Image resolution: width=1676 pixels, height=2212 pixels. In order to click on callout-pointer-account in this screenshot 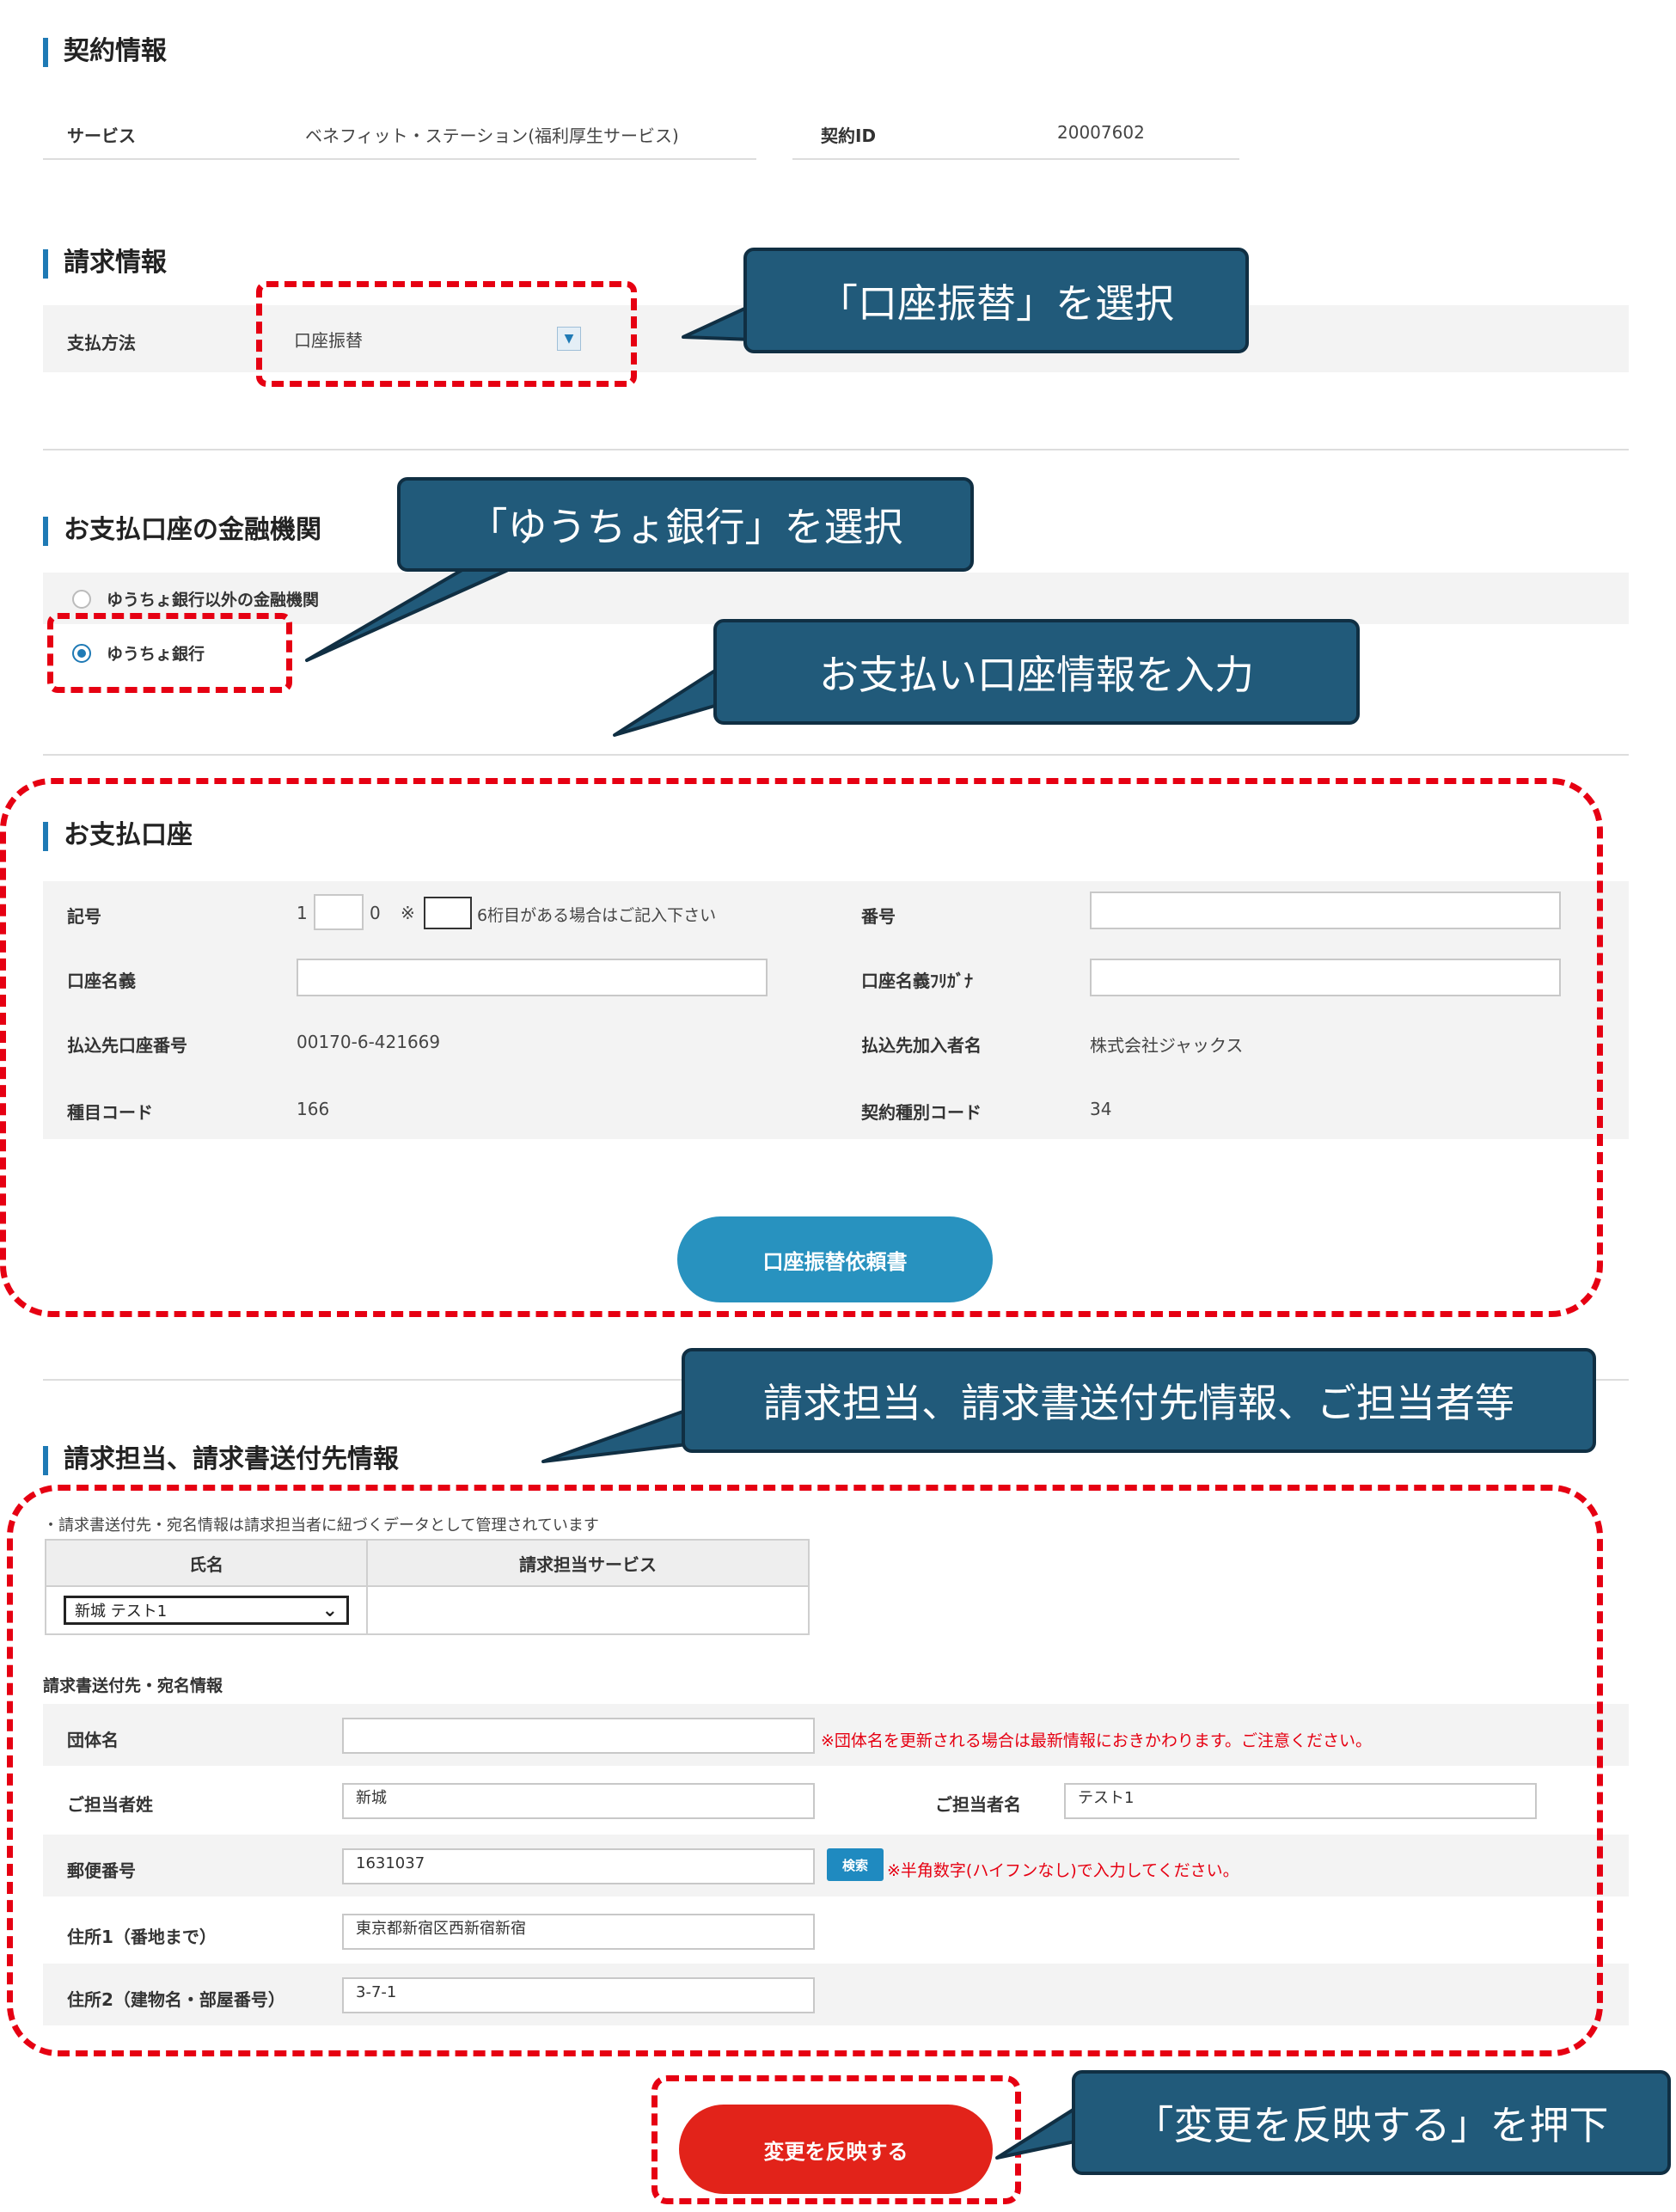, I will do `click(666, 702)`.